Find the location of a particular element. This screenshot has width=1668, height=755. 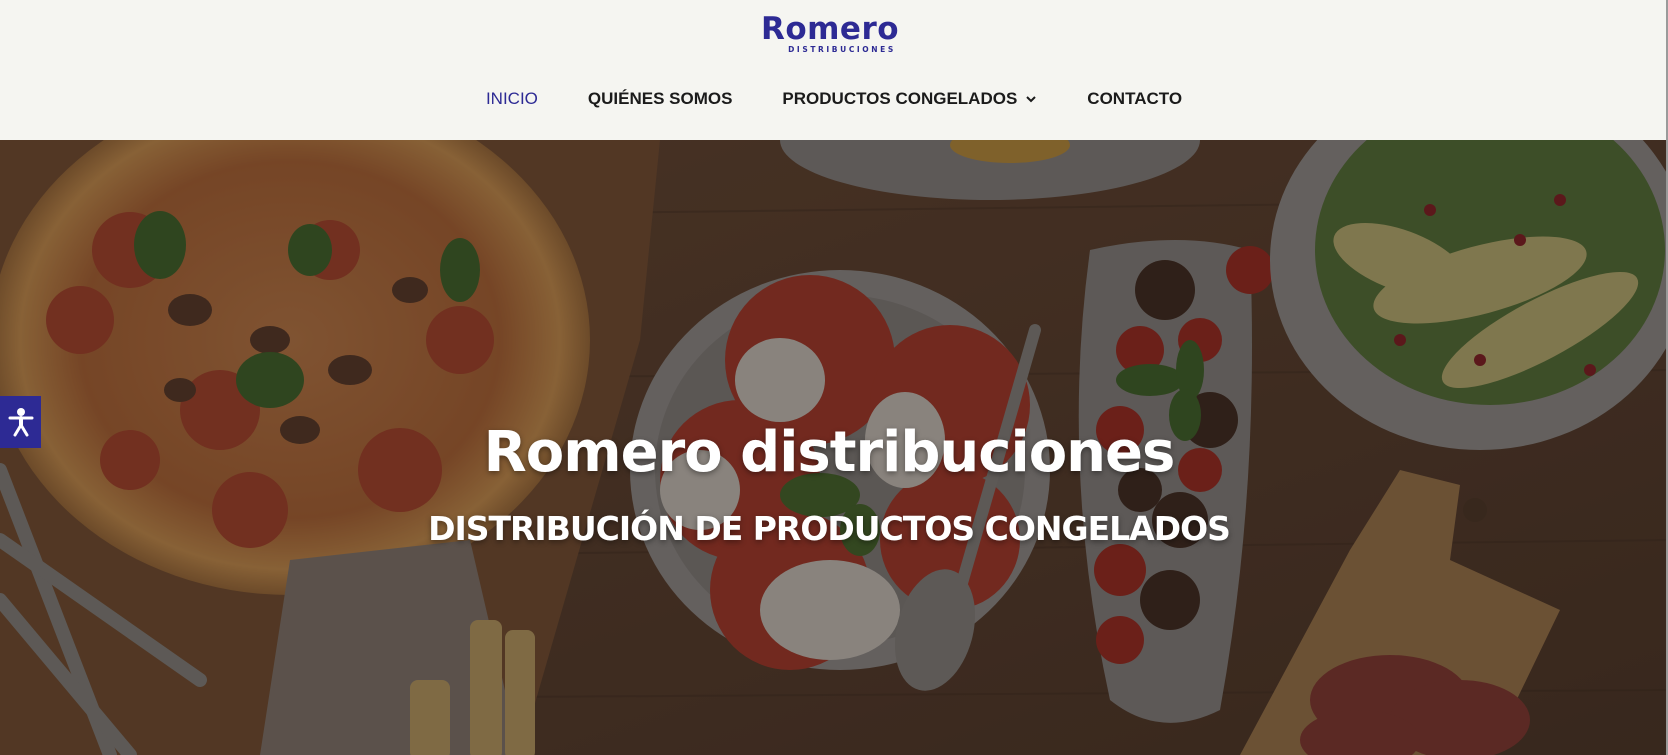

accessibility-toolbar-button is located at coordinates (20, 422).